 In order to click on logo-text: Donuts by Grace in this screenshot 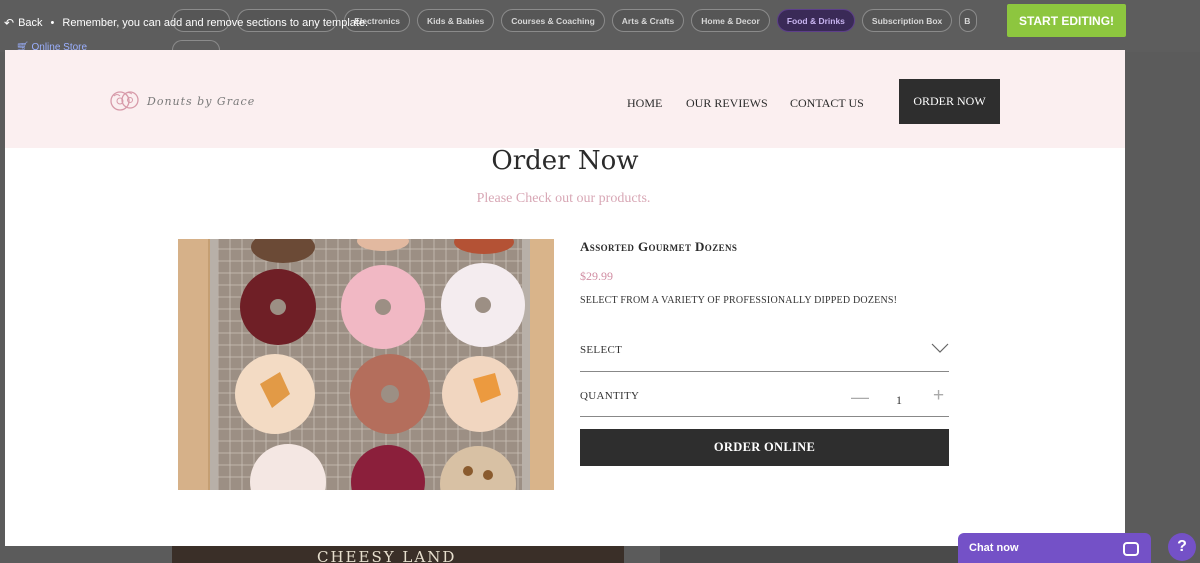, I will do `click(201, 101)`.